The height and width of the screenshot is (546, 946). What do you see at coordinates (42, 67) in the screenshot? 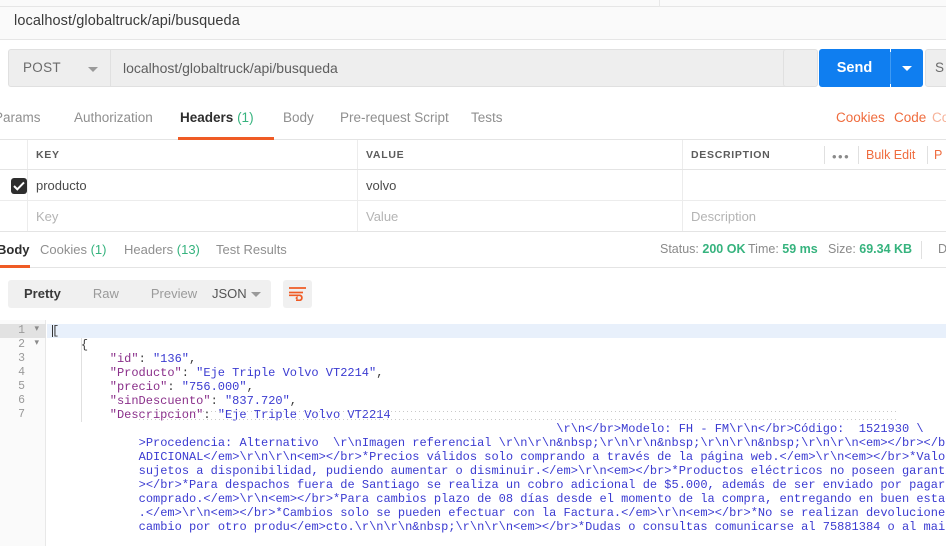
I see `http-method-label: POST` at bounding box center [42, 67].